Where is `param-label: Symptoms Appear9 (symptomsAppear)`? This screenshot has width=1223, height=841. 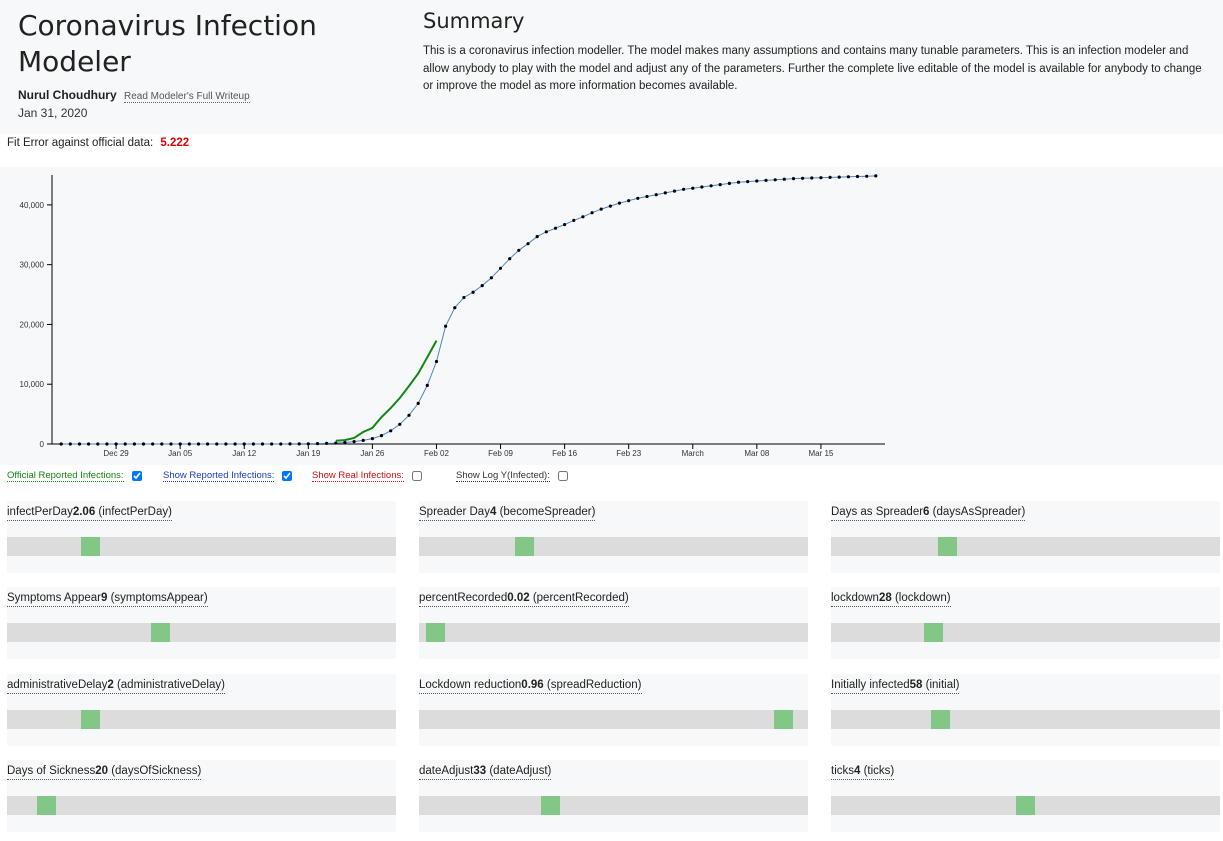 param-label: Symptoms Appear9 (symptomsAppear) is located at coordinates (107, 599).